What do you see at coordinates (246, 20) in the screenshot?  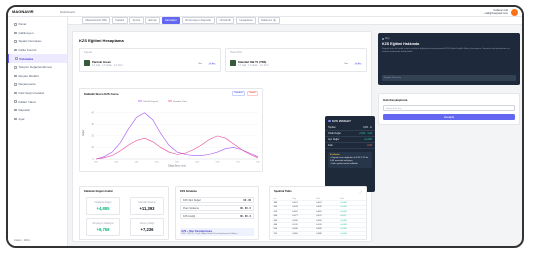 I see `tab: Hesaplama` at bounding box center [246, 20].